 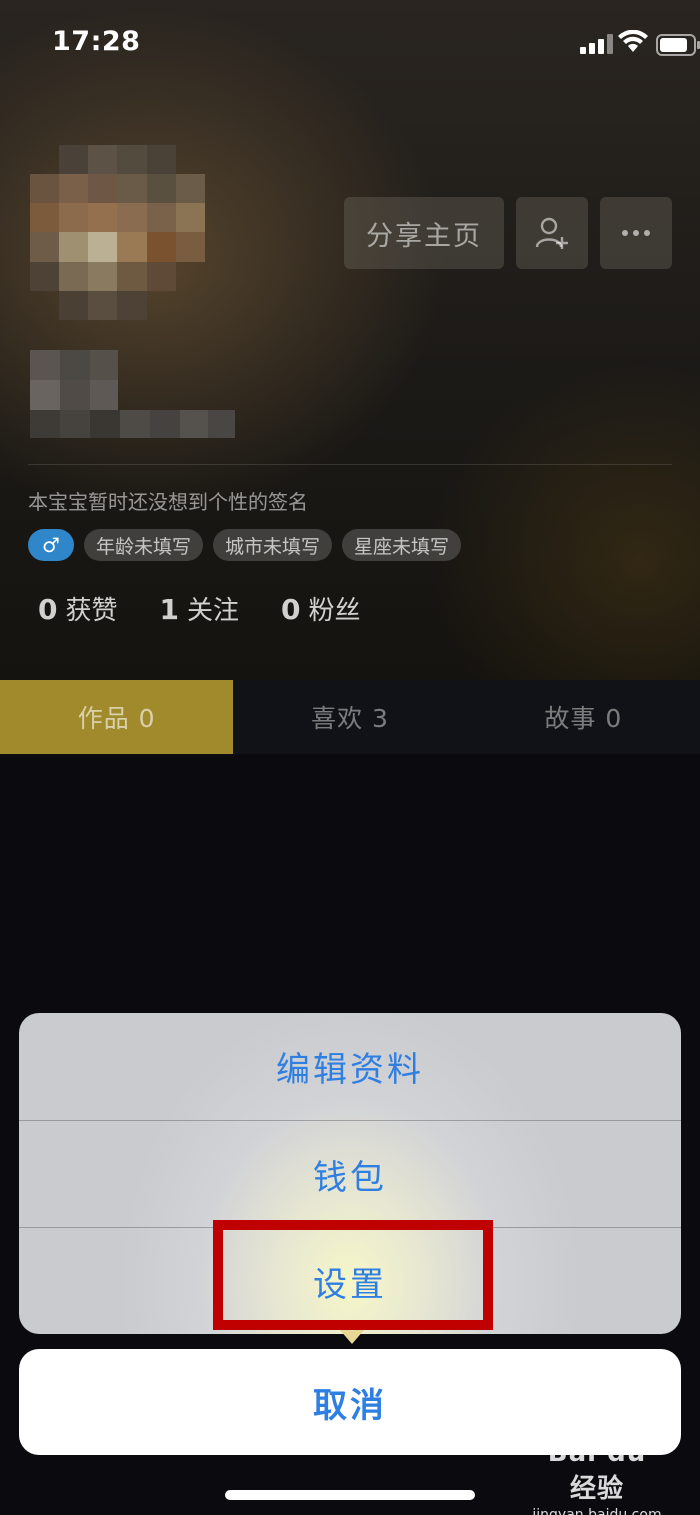 I want to click on following-count: 1, so click(x=169, y=609).